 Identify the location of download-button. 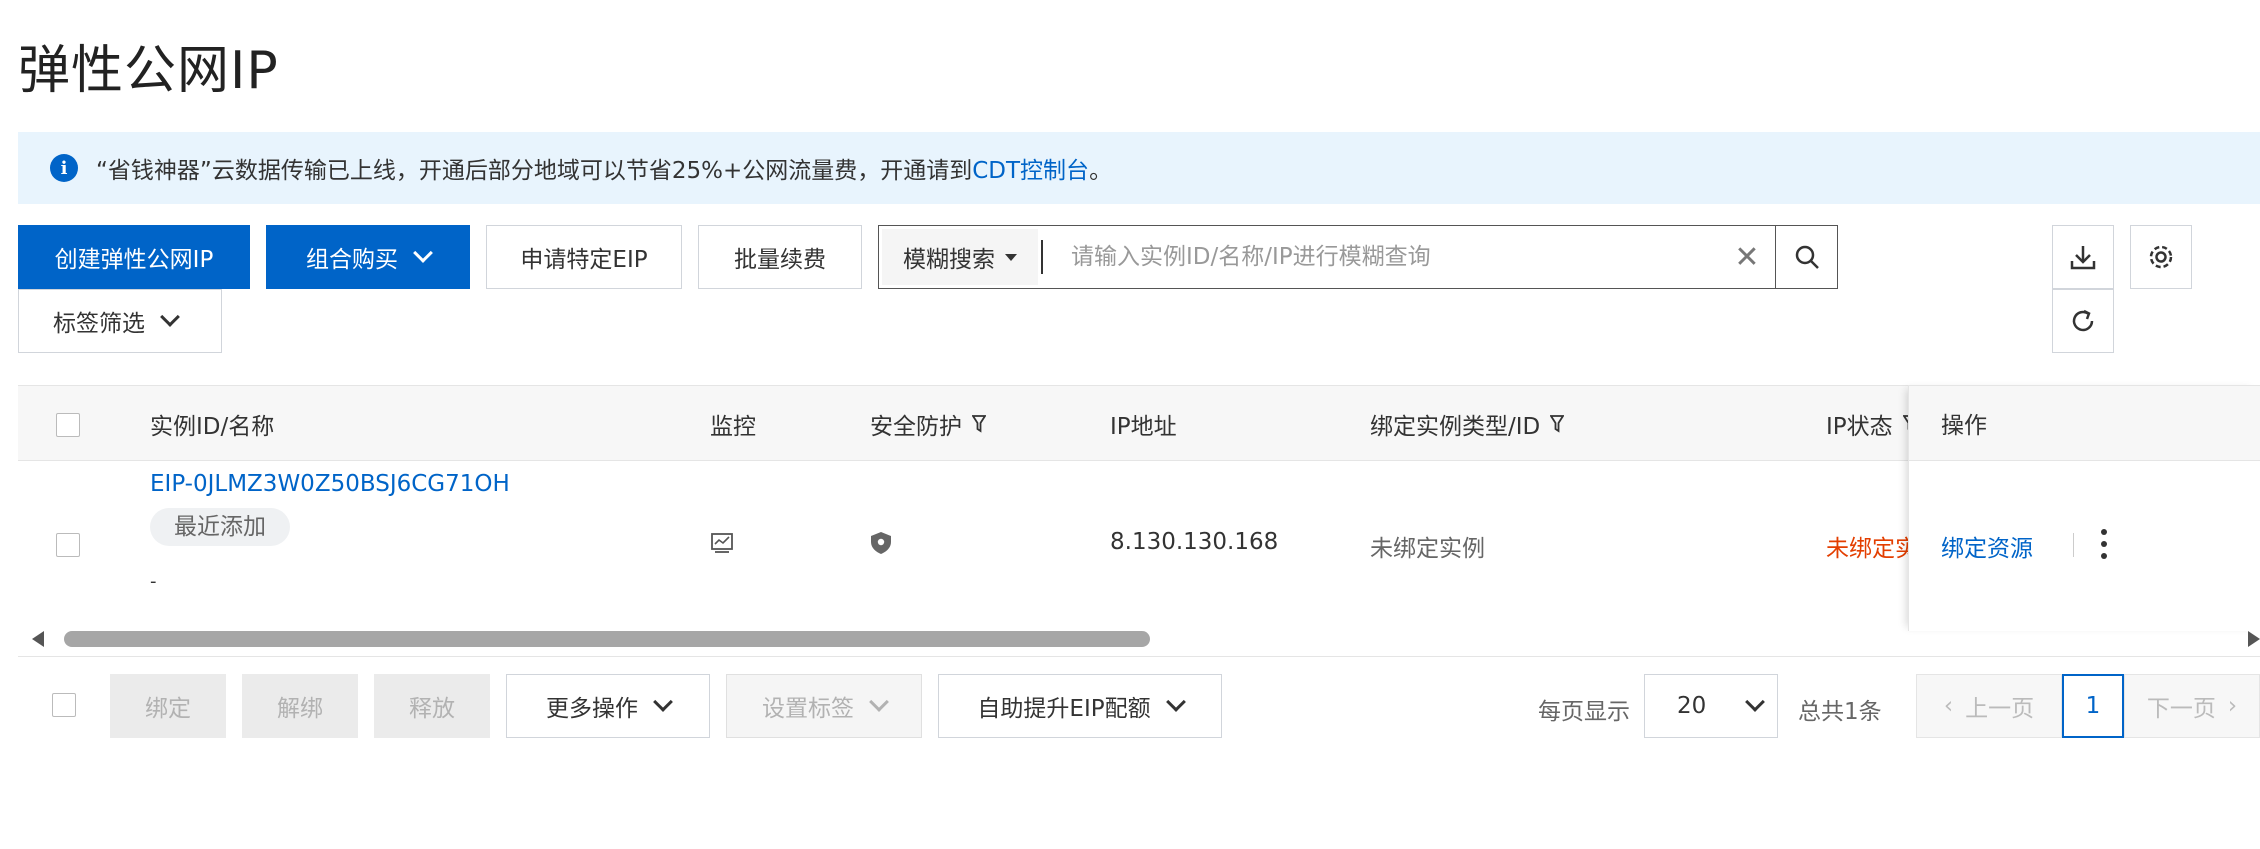
(2083, 257).